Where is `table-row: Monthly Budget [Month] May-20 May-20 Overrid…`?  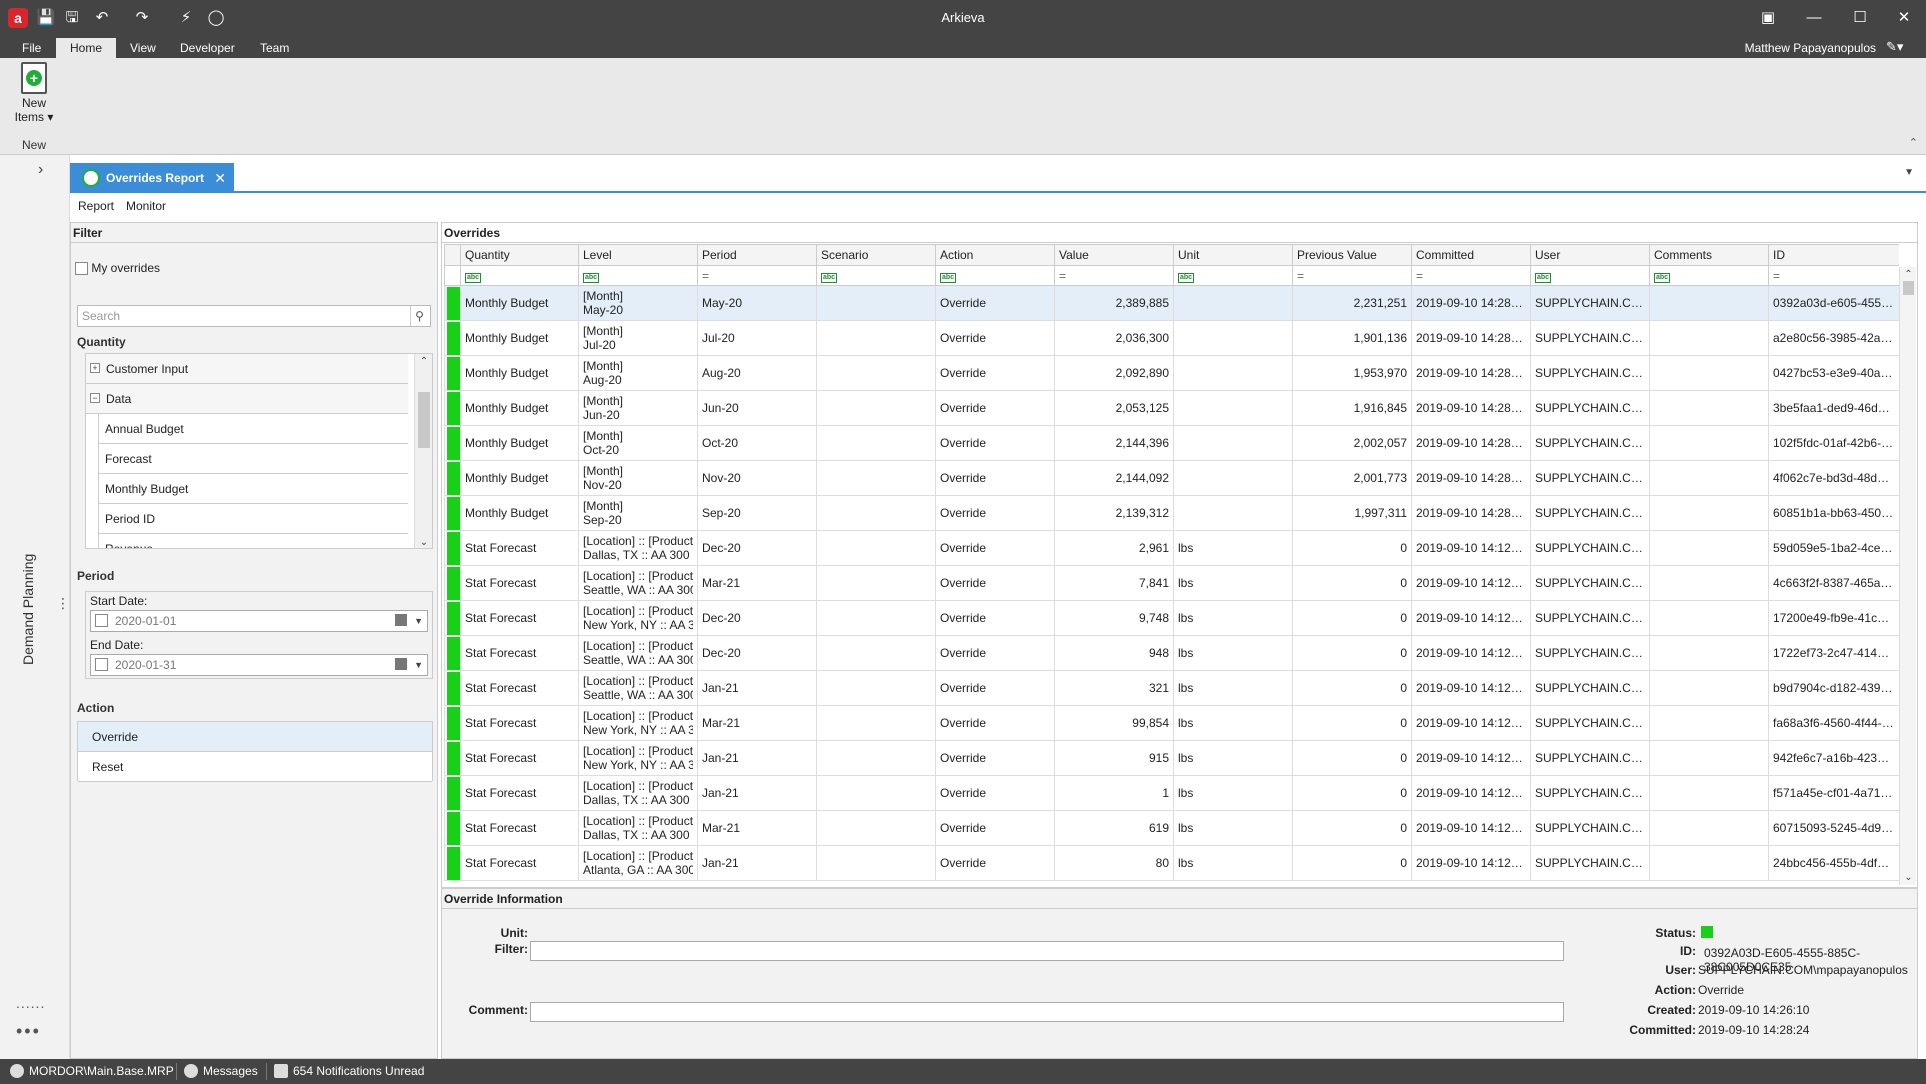
table-row: Monthly Budget [Month] May-20 May-20 Overrid… is located at coordinates (1171, 303).